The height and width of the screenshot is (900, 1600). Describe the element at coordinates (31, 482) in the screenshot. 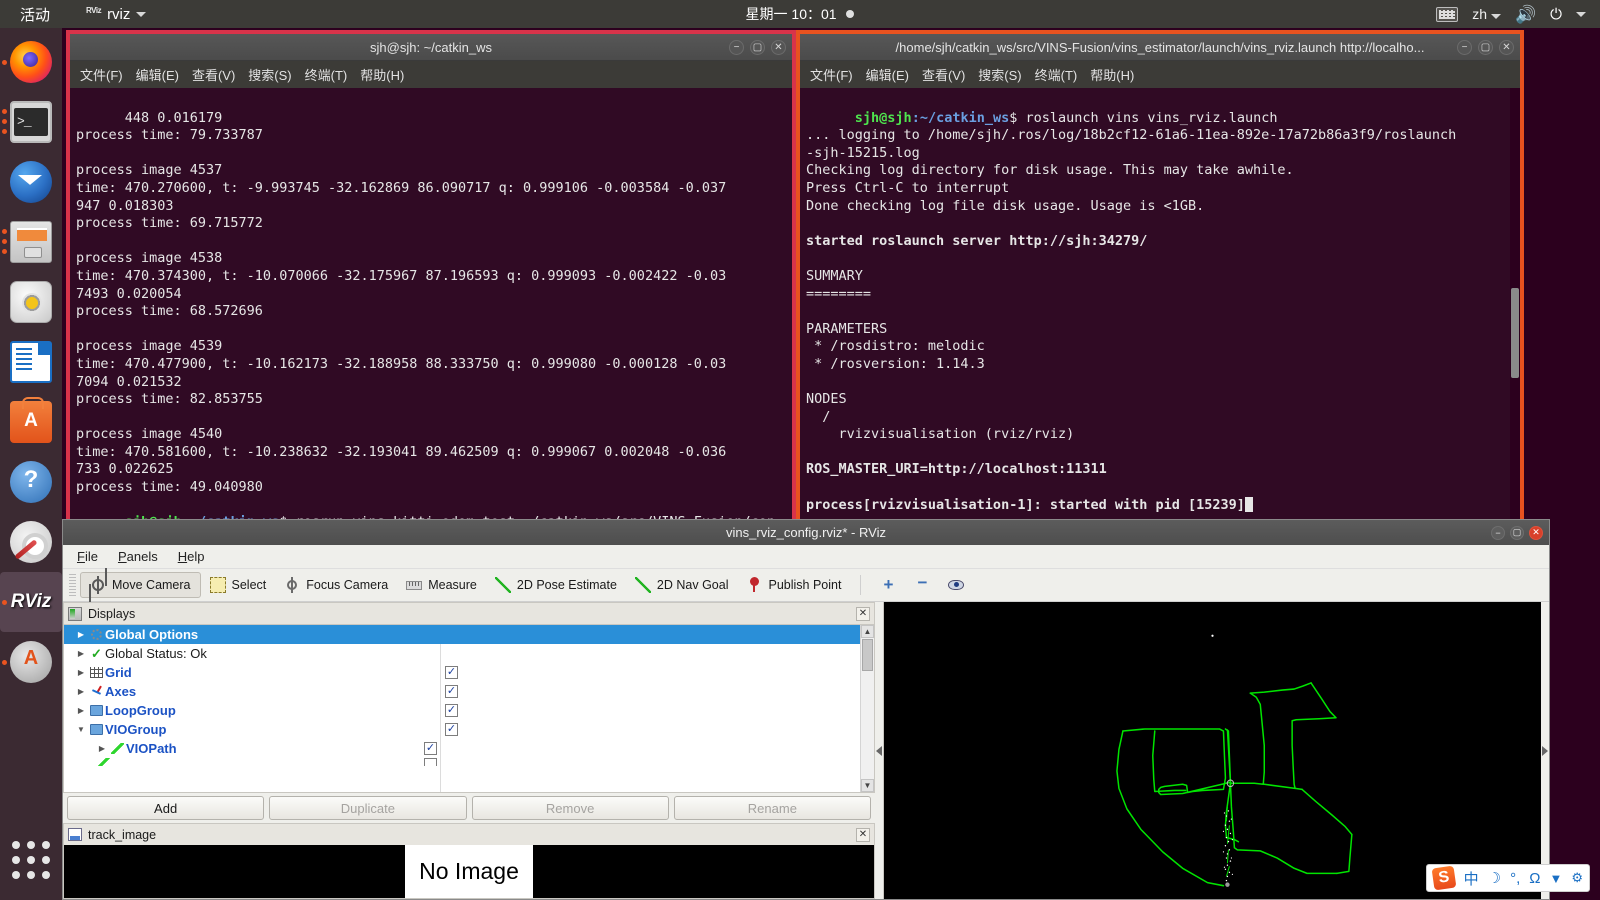

I see `dock-item-help` at that location.